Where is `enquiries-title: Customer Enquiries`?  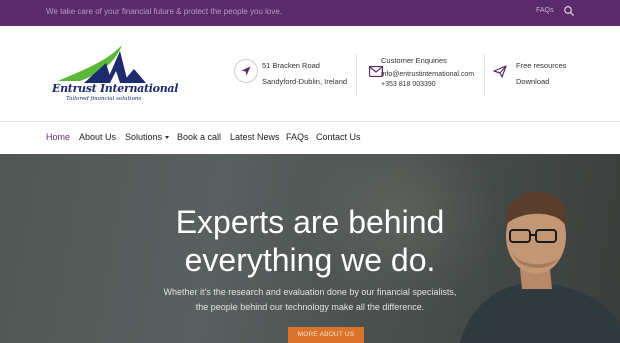 enquiries-title: Customer Enquiries is located at coordinates (414, 60).